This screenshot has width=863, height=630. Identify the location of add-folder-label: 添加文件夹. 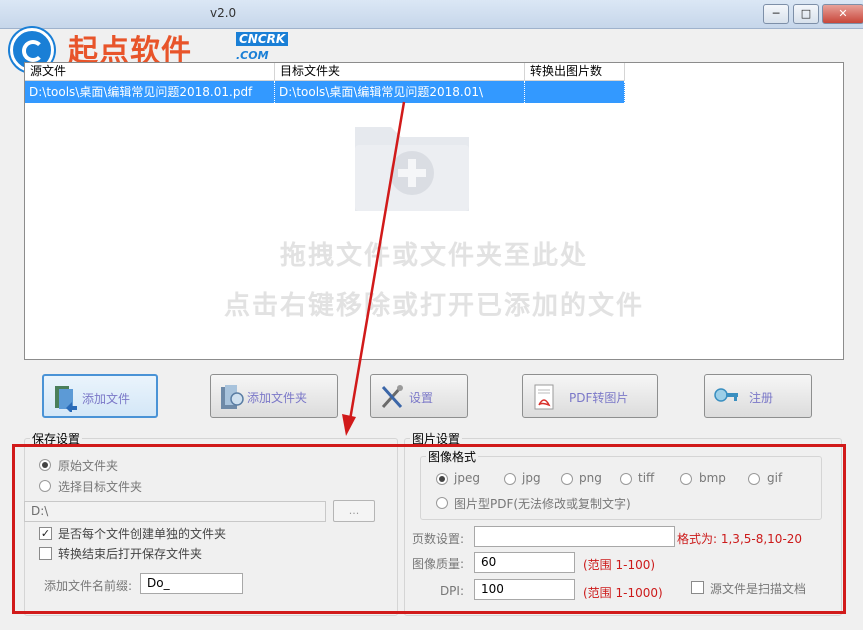
(277, 398).